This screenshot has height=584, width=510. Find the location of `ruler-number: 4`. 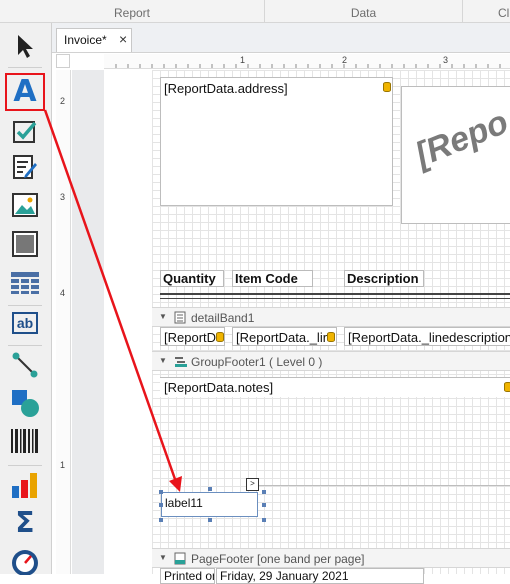

ruler-number: 4 is located at coordinates (63, 293).